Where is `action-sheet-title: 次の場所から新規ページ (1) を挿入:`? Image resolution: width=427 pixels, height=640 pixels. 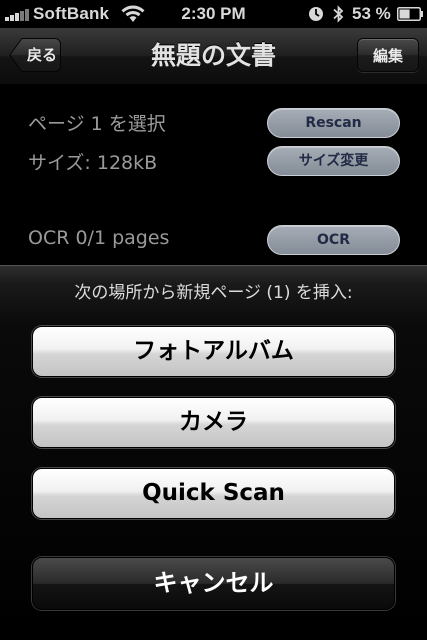 action-sheet-title: 次の場所から新規ページ (1) を挿入: is located at coordinates (213, 293).